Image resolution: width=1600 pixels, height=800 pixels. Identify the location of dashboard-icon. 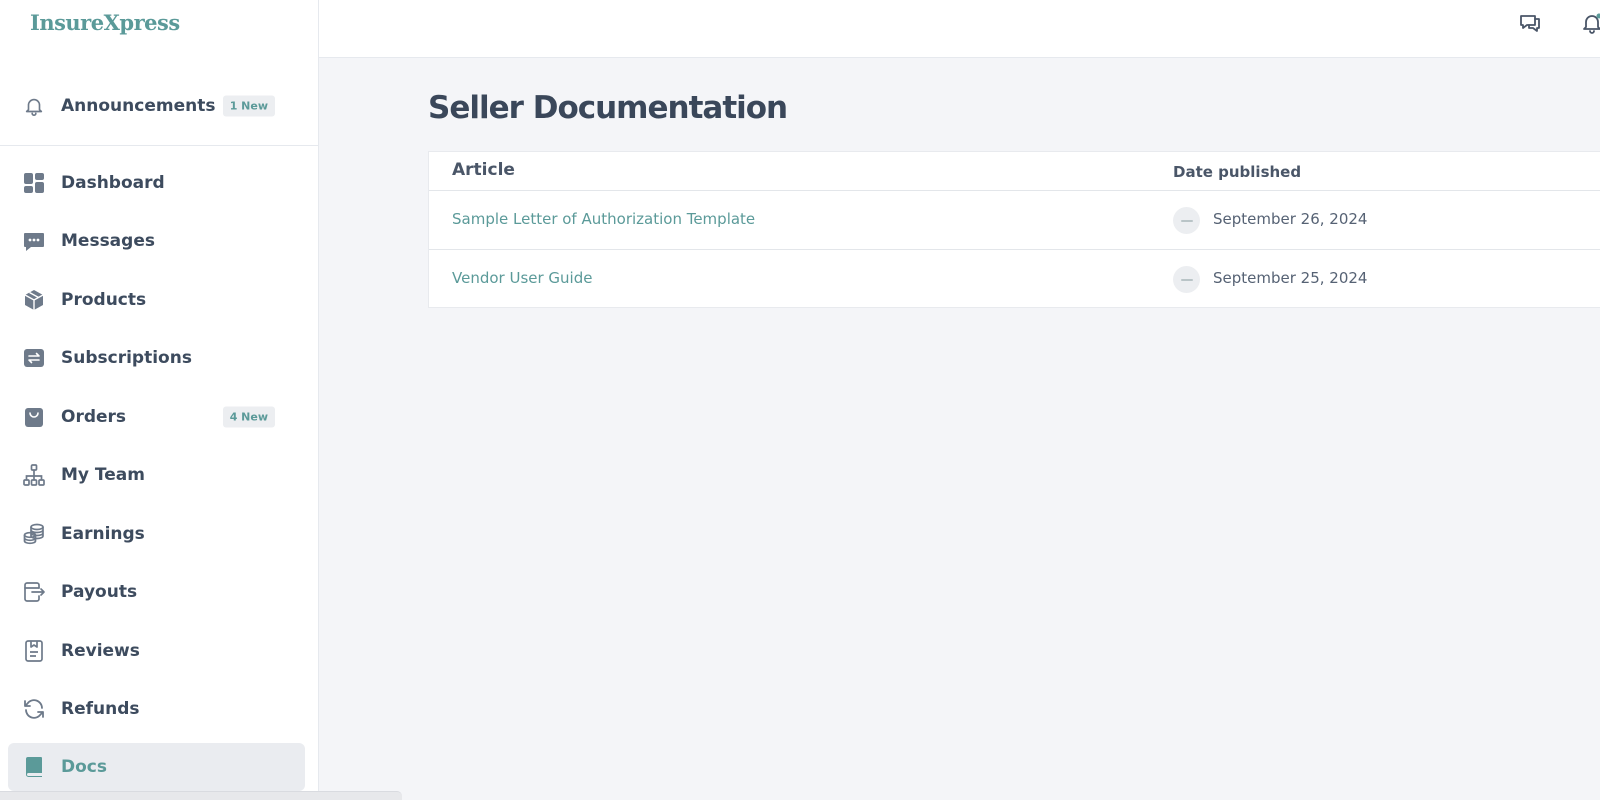
(34, 183).